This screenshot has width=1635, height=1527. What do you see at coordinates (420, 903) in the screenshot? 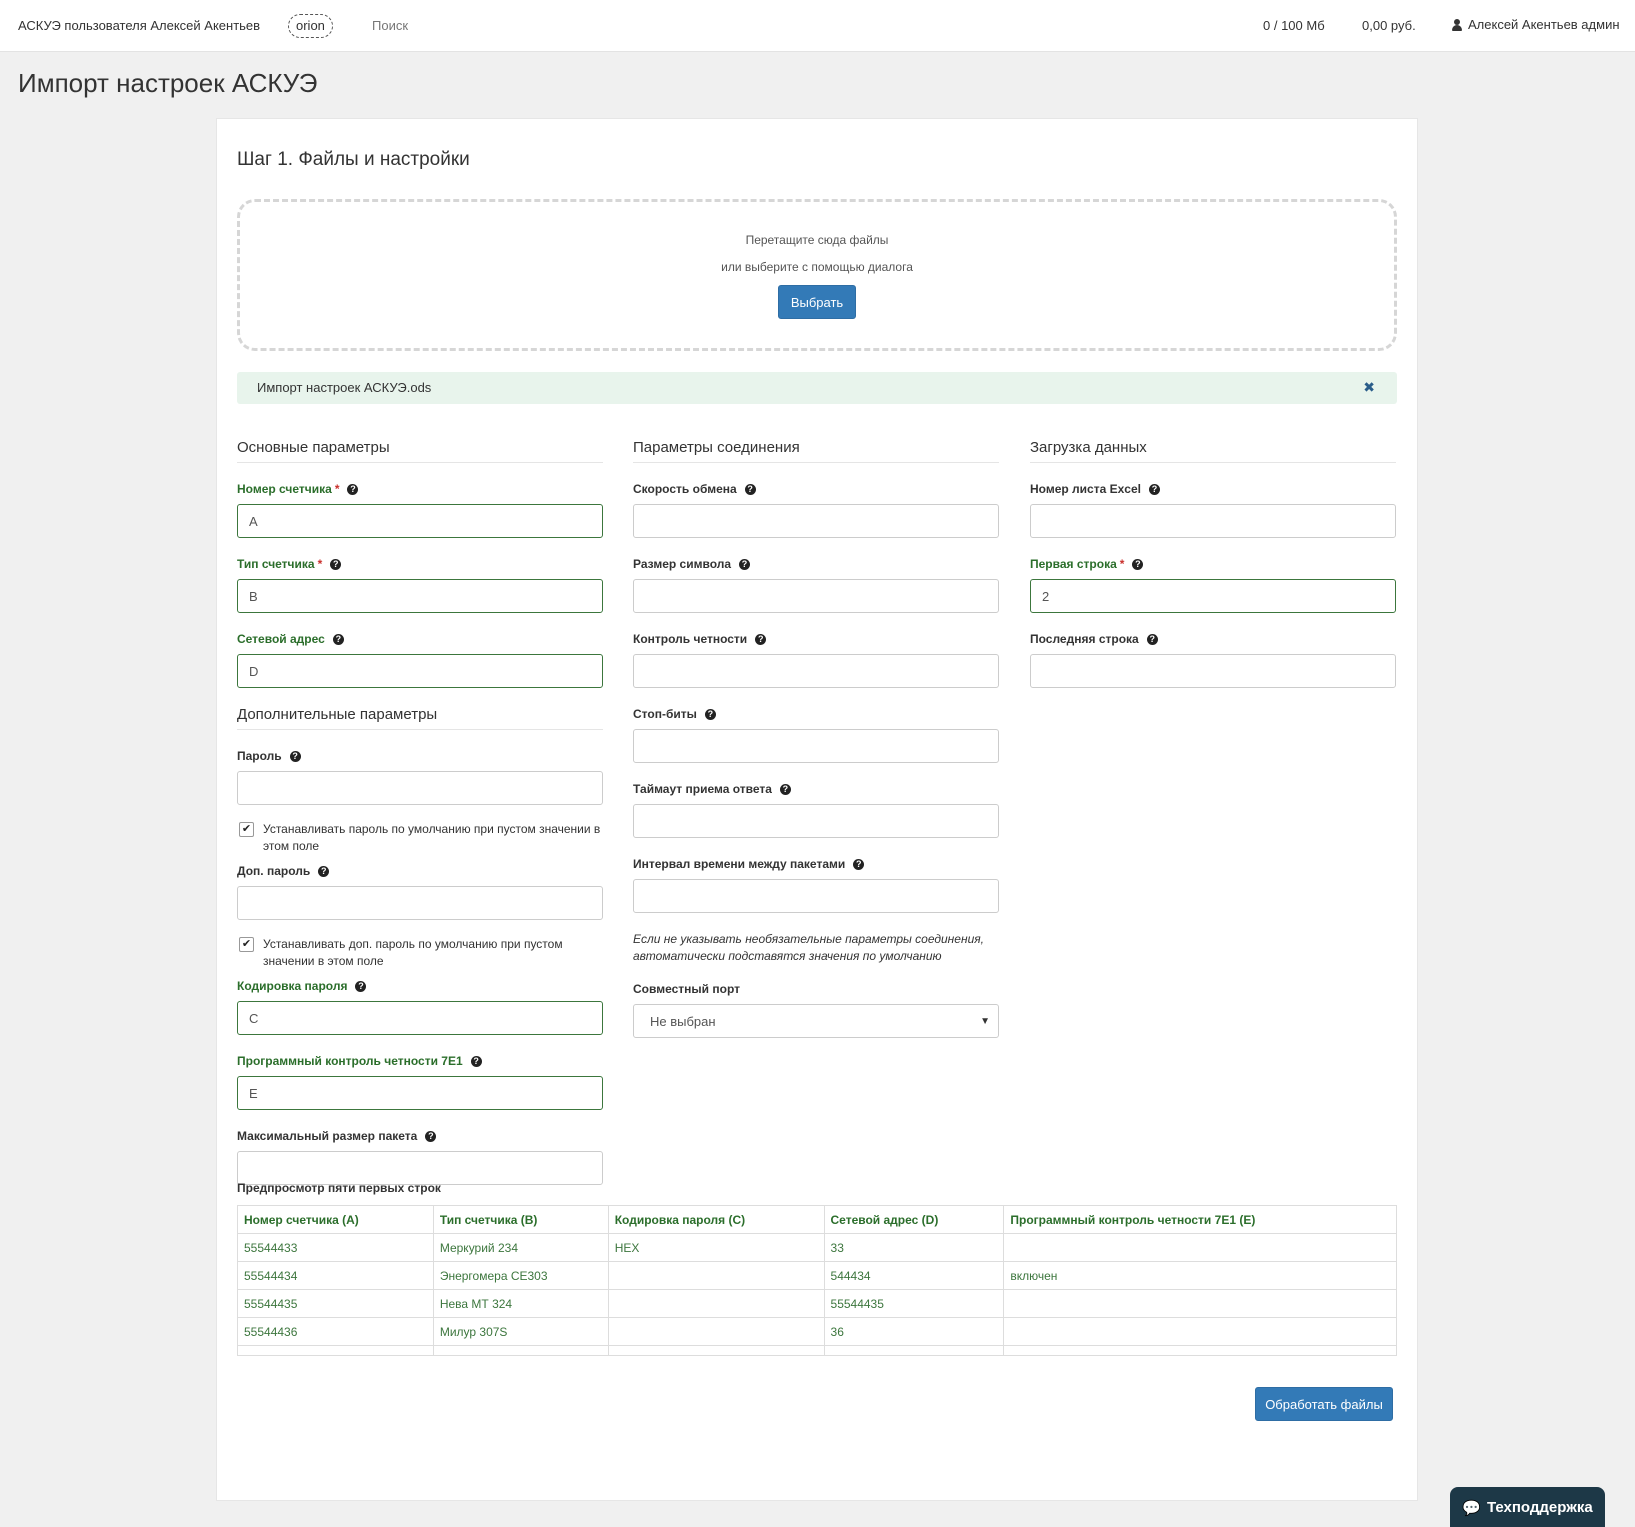
I see `extra-password-input` at bounding box center [420, 903].